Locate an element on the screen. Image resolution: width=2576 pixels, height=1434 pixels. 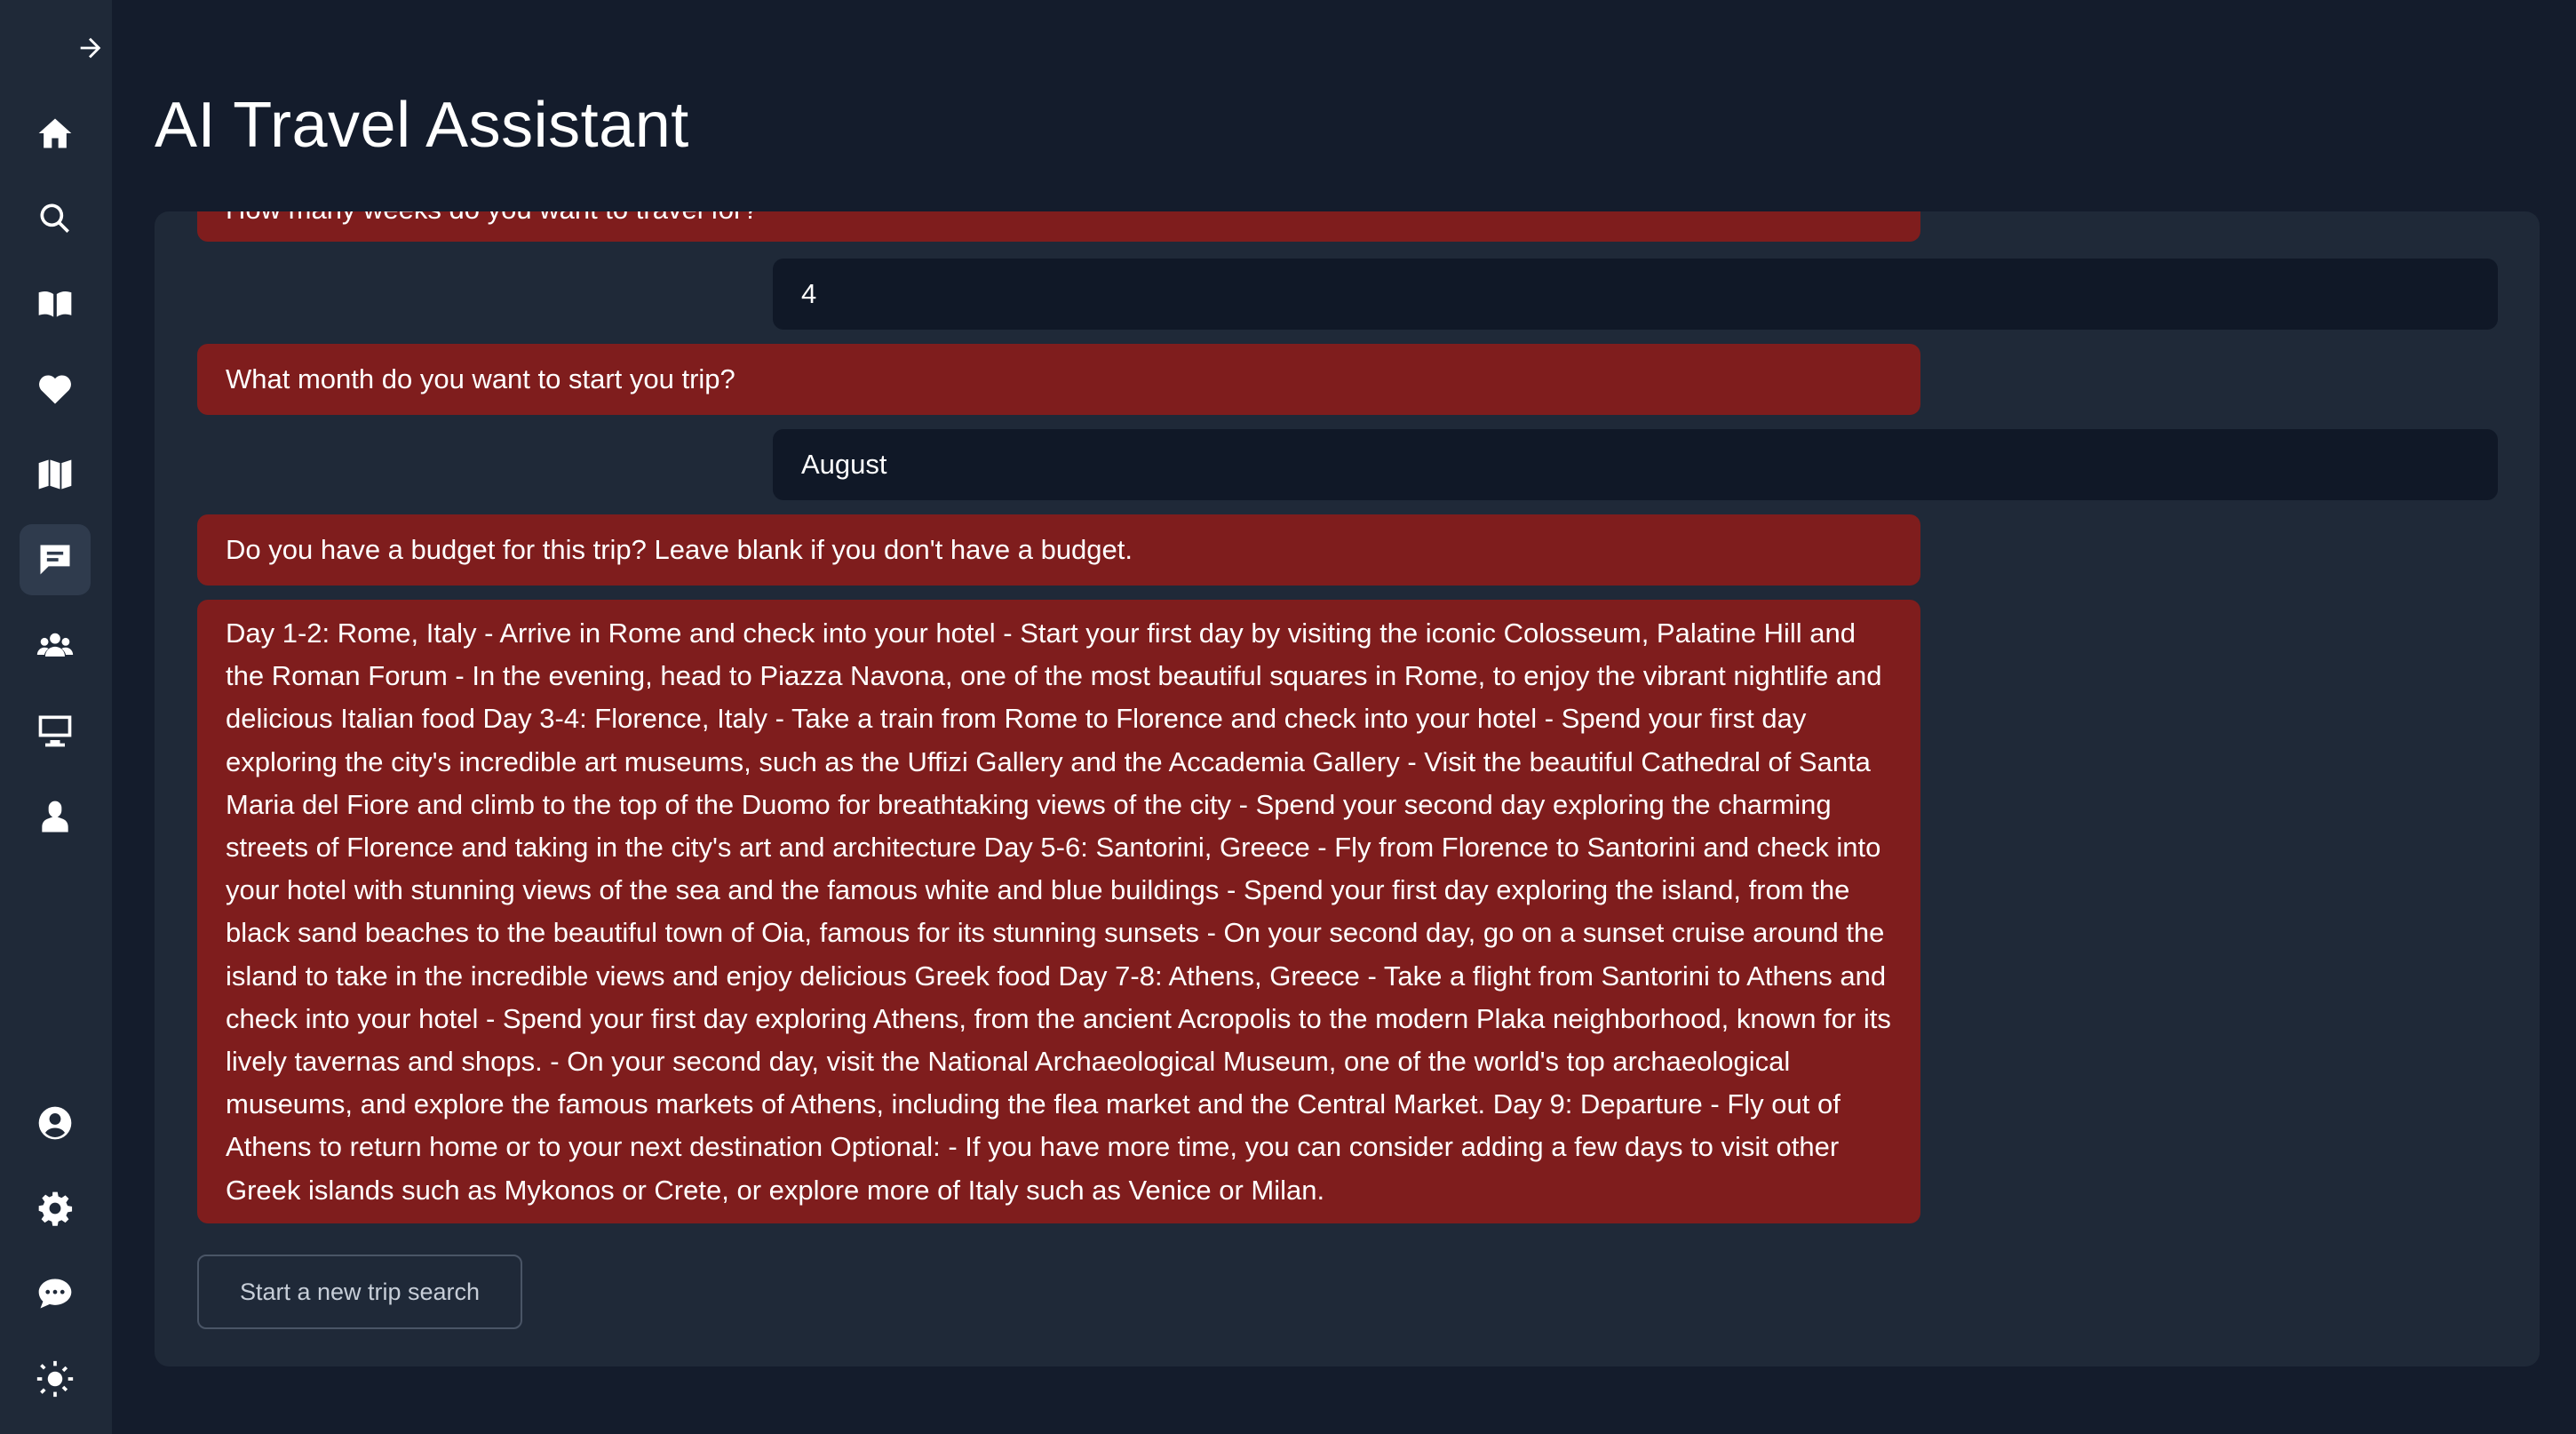
theme-icon is located at coordinates (55, 1379).